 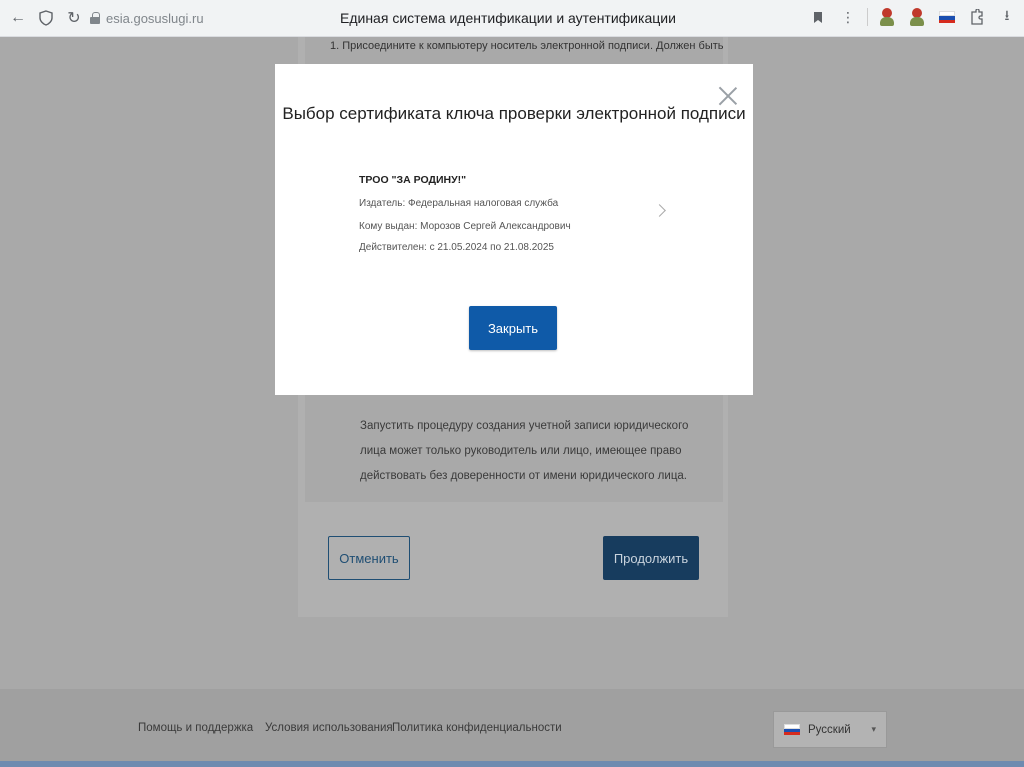 What do you see at coordinates (512, 764) in the screenshot?
I see `os-taskbar` at bounding box center [512, 764].